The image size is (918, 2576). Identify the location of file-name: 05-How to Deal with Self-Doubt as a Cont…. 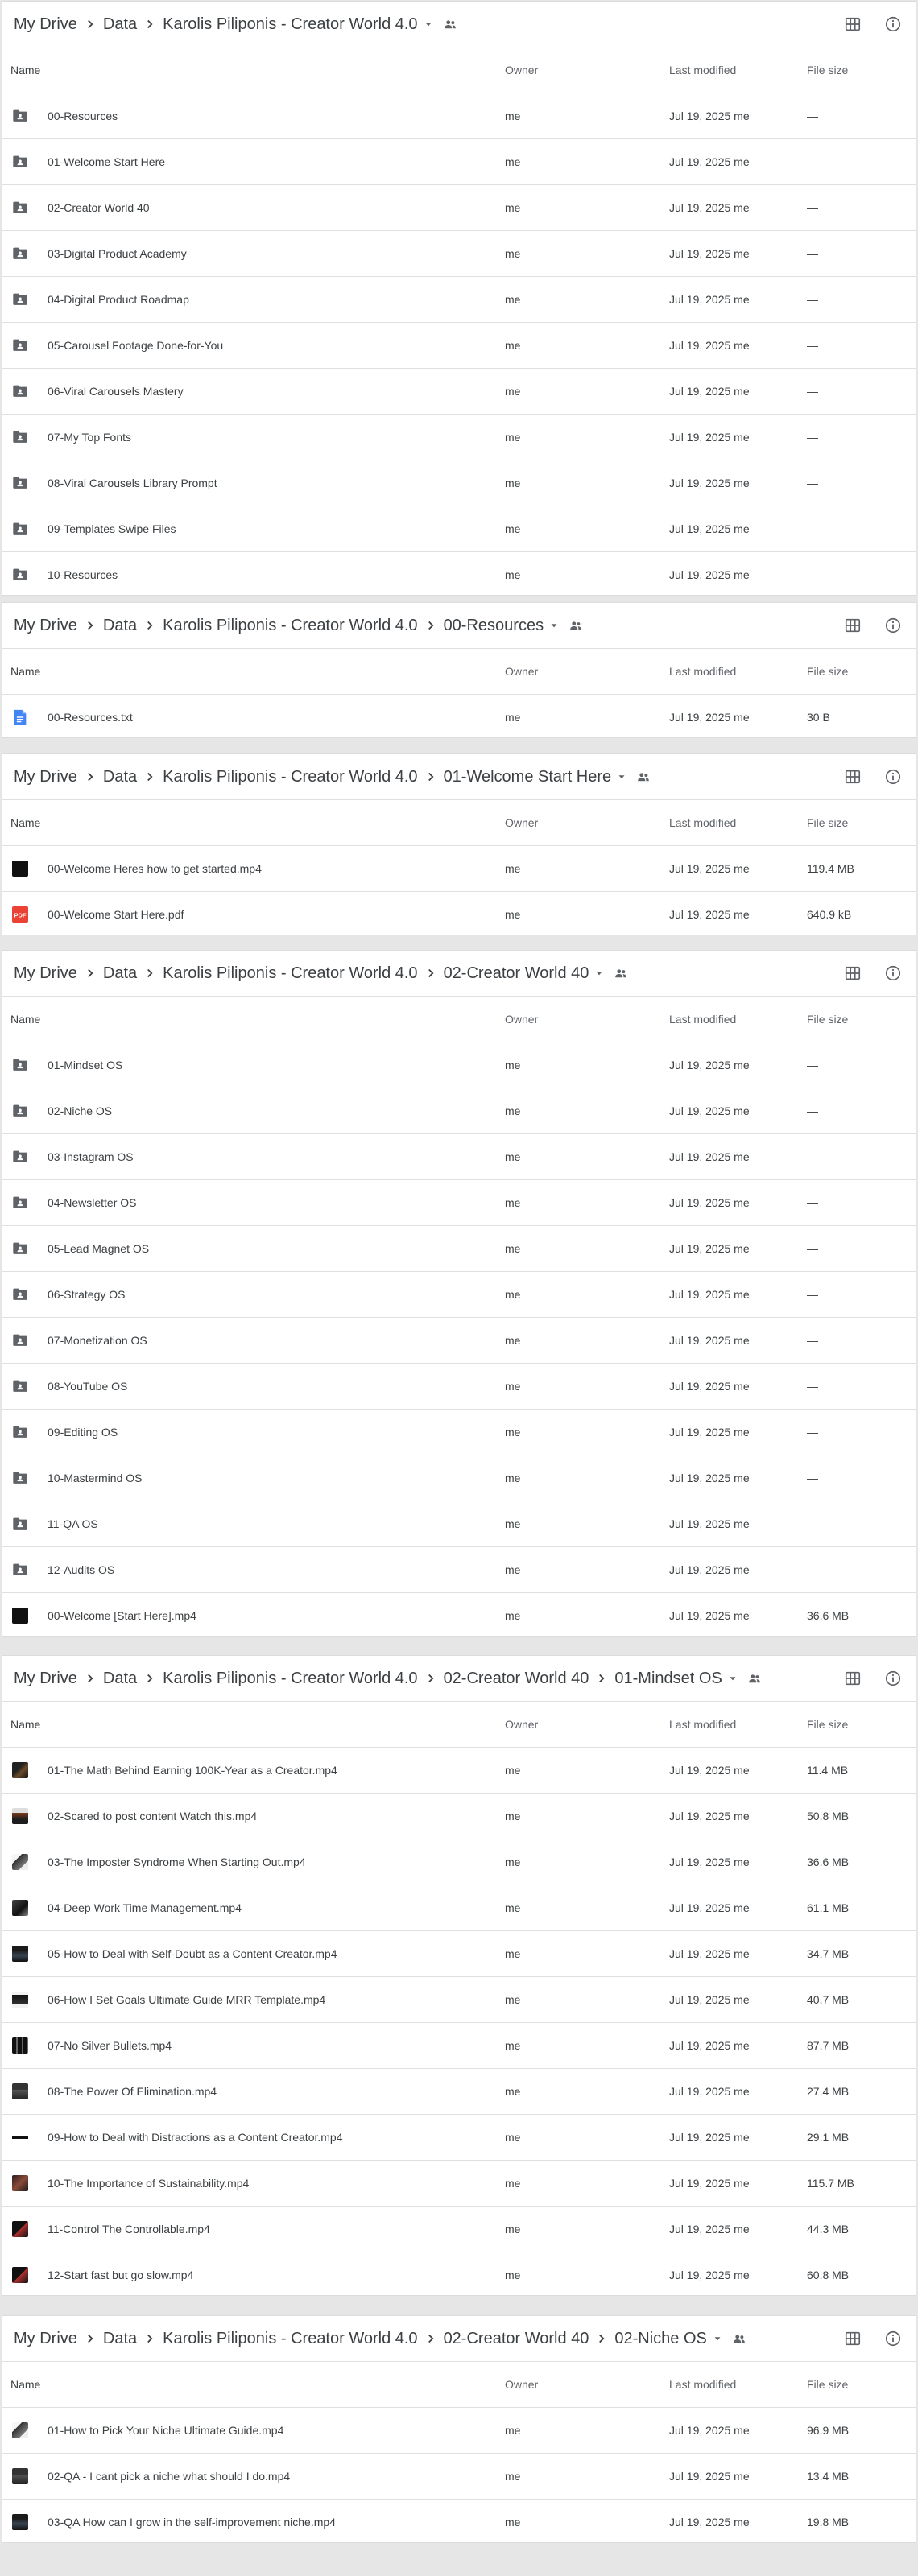
(192, 1953).